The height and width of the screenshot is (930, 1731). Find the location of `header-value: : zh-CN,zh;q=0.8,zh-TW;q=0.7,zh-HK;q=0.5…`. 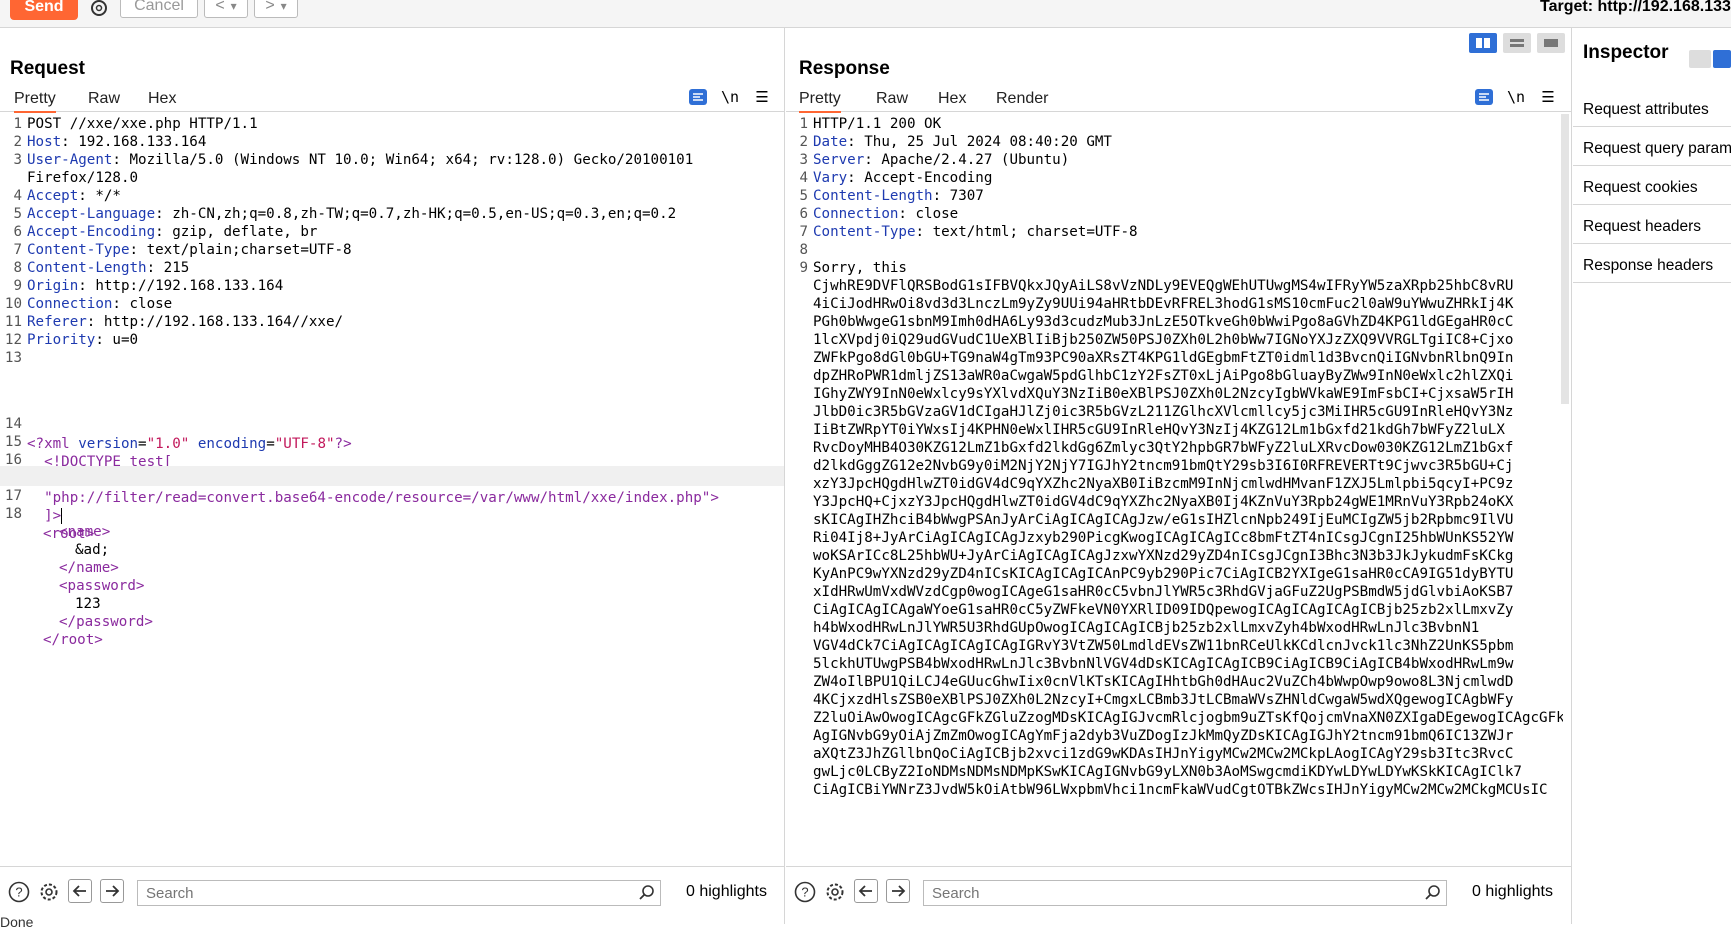

header-value: : zh-CN,zh;q=0.8,zh-TW;q=0.7,zh-HK;q=0.5… is located at coordinates (415, 214).